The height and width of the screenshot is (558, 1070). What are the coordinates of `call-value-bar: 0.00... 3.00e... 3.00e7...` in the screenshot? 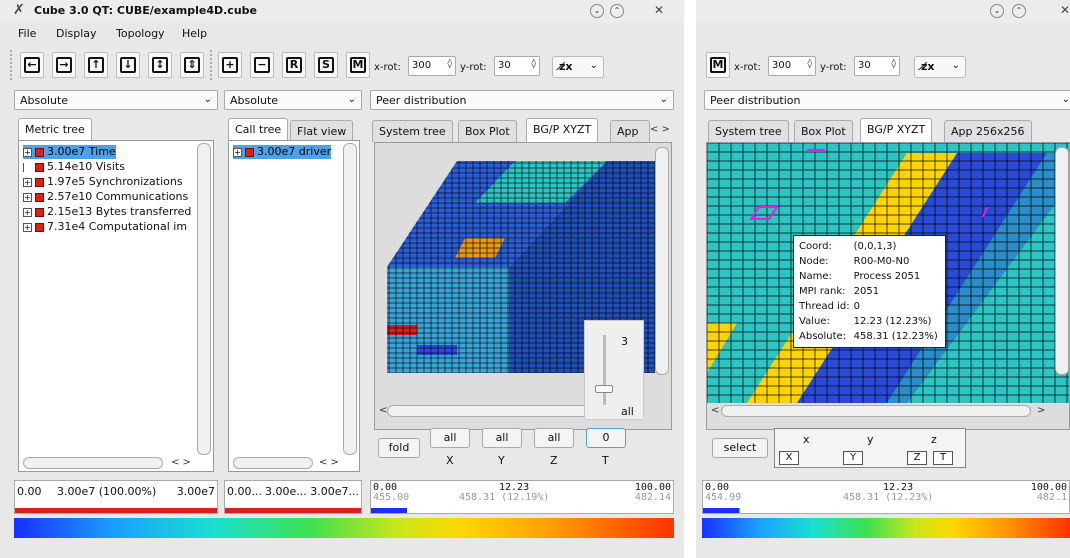 It's located at (293, 497).